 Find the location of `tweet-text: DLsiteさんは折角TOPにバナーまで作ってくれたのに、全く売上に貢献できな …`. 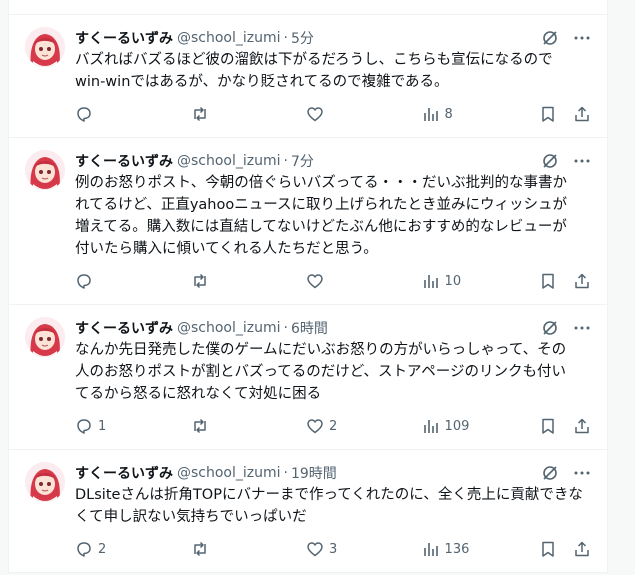

tweet-text: DLsiteさんは折角TOPにバナーまで作ってくれたのに、全く売上に貢献できな … is located at coordinates (329, 506).